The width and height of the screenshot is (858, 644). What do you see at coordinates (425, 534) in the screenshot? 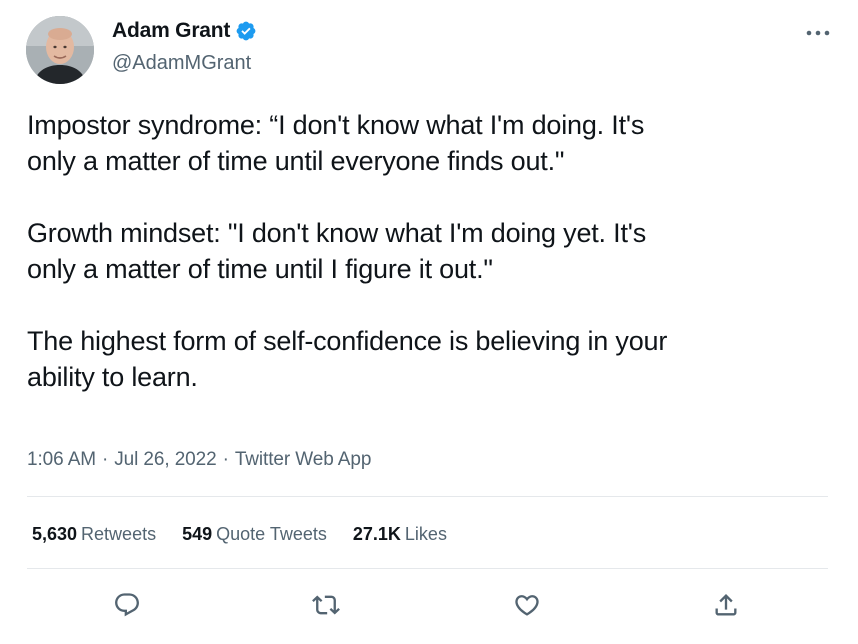
I see `likes-label: Likes` at bounding box center [425, 534].